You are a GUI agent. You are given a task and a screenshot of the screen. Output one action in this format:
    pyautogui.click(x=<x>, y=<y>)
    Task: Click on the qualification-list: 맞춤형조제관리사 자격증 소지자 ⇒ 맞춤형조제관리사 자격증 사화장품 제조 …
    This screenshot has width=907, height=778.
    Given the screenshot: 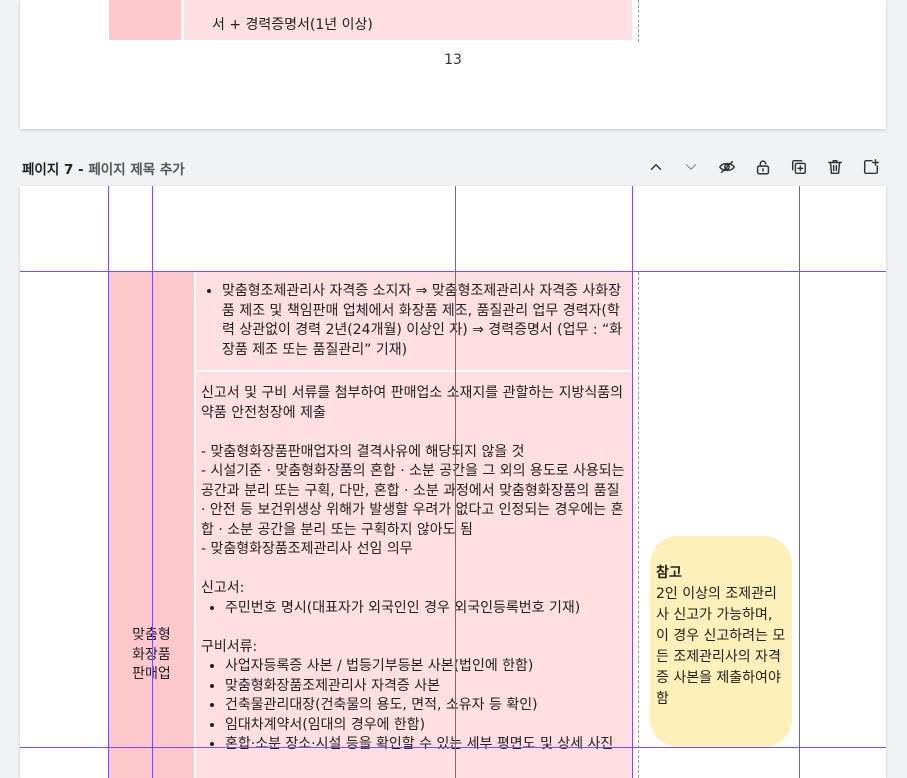 What is the action you would take?
    pyautogui.click(x=412, y=321)
    